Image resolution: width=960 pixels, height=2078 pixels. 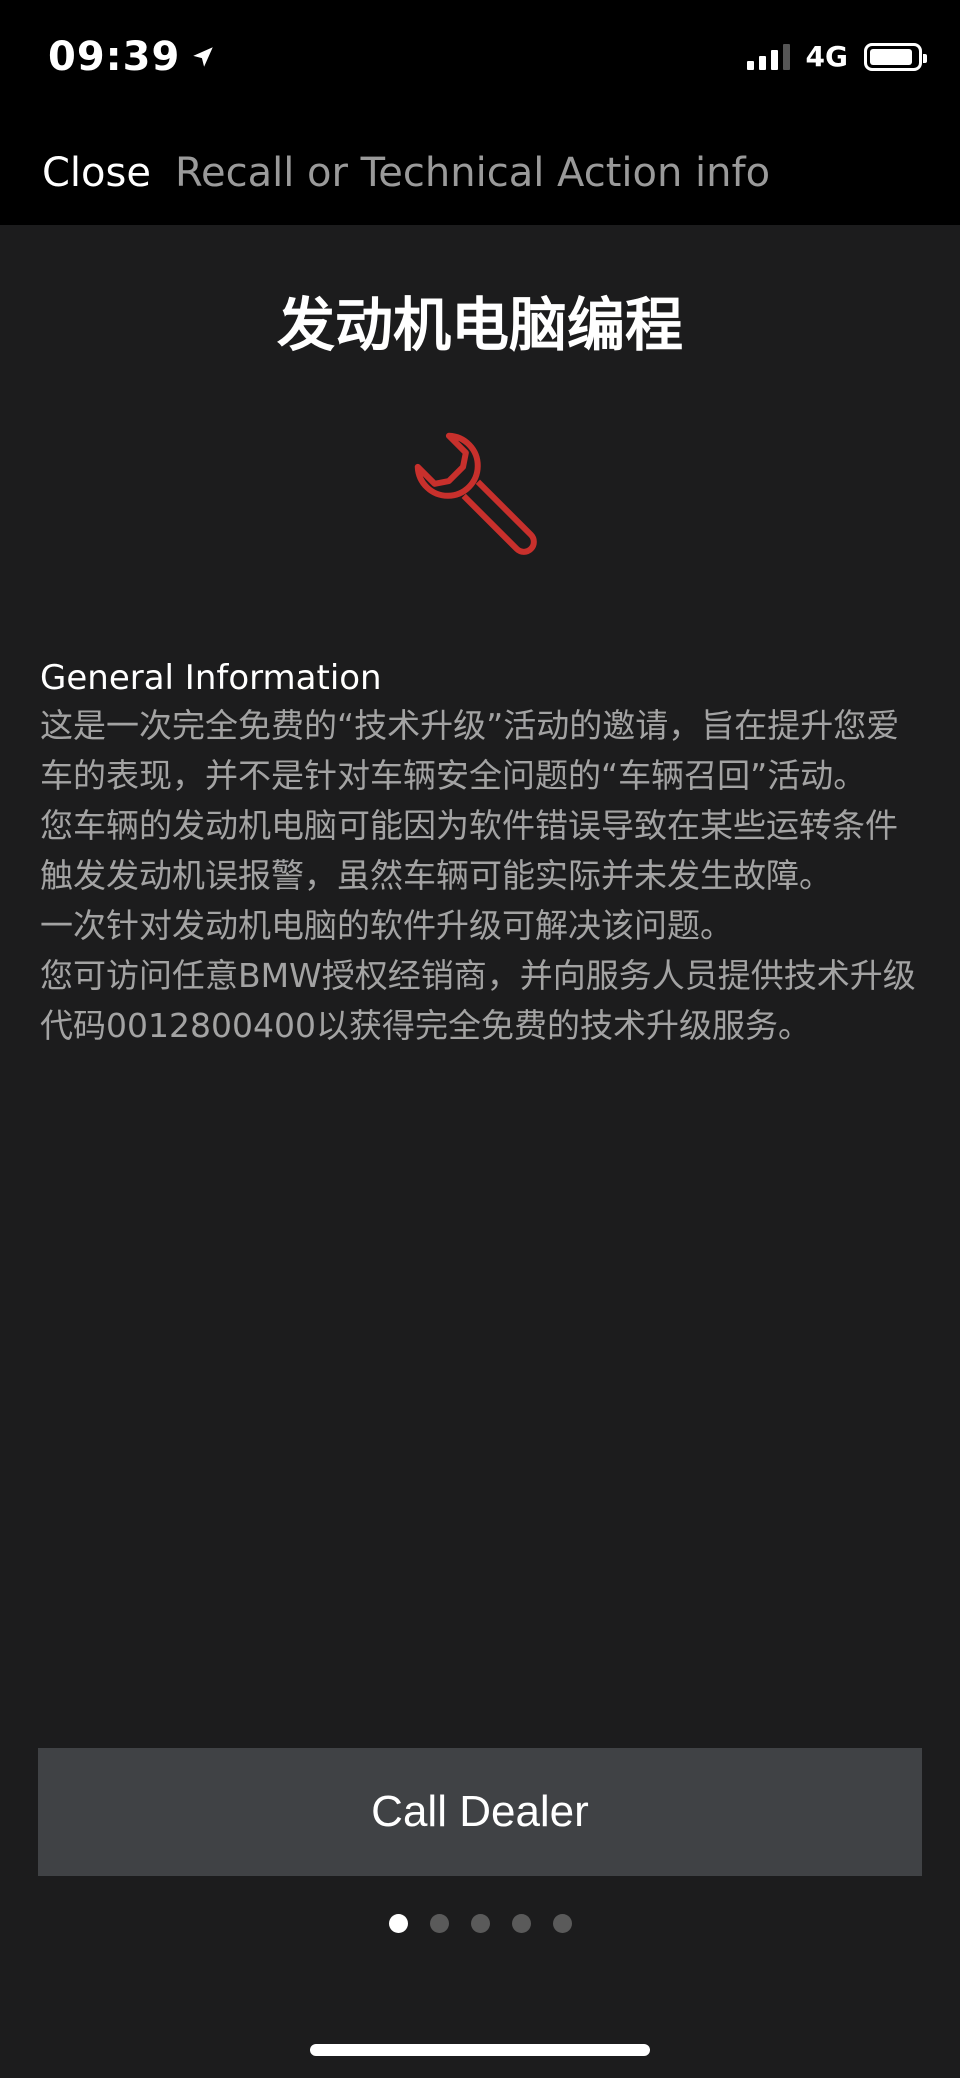 What do you see at coordinates (203, 57) in the screenshot?
I see `location-arrow-icon` at bounding box center [203, 57].